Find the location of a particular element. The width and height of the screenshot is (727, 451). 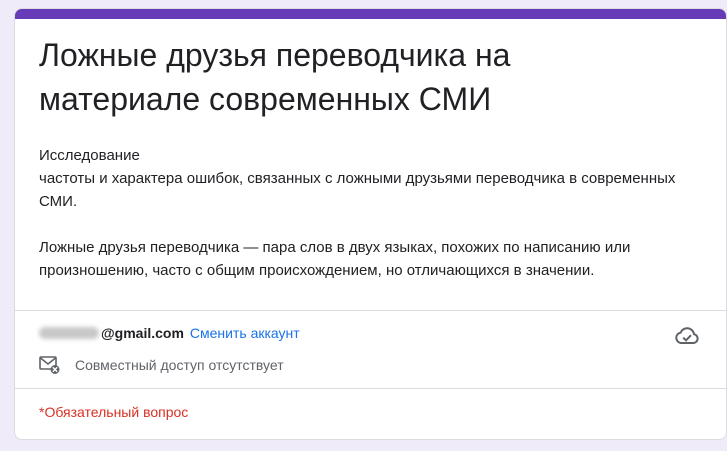

email-username-redacted is located at coordinates (69, 333).